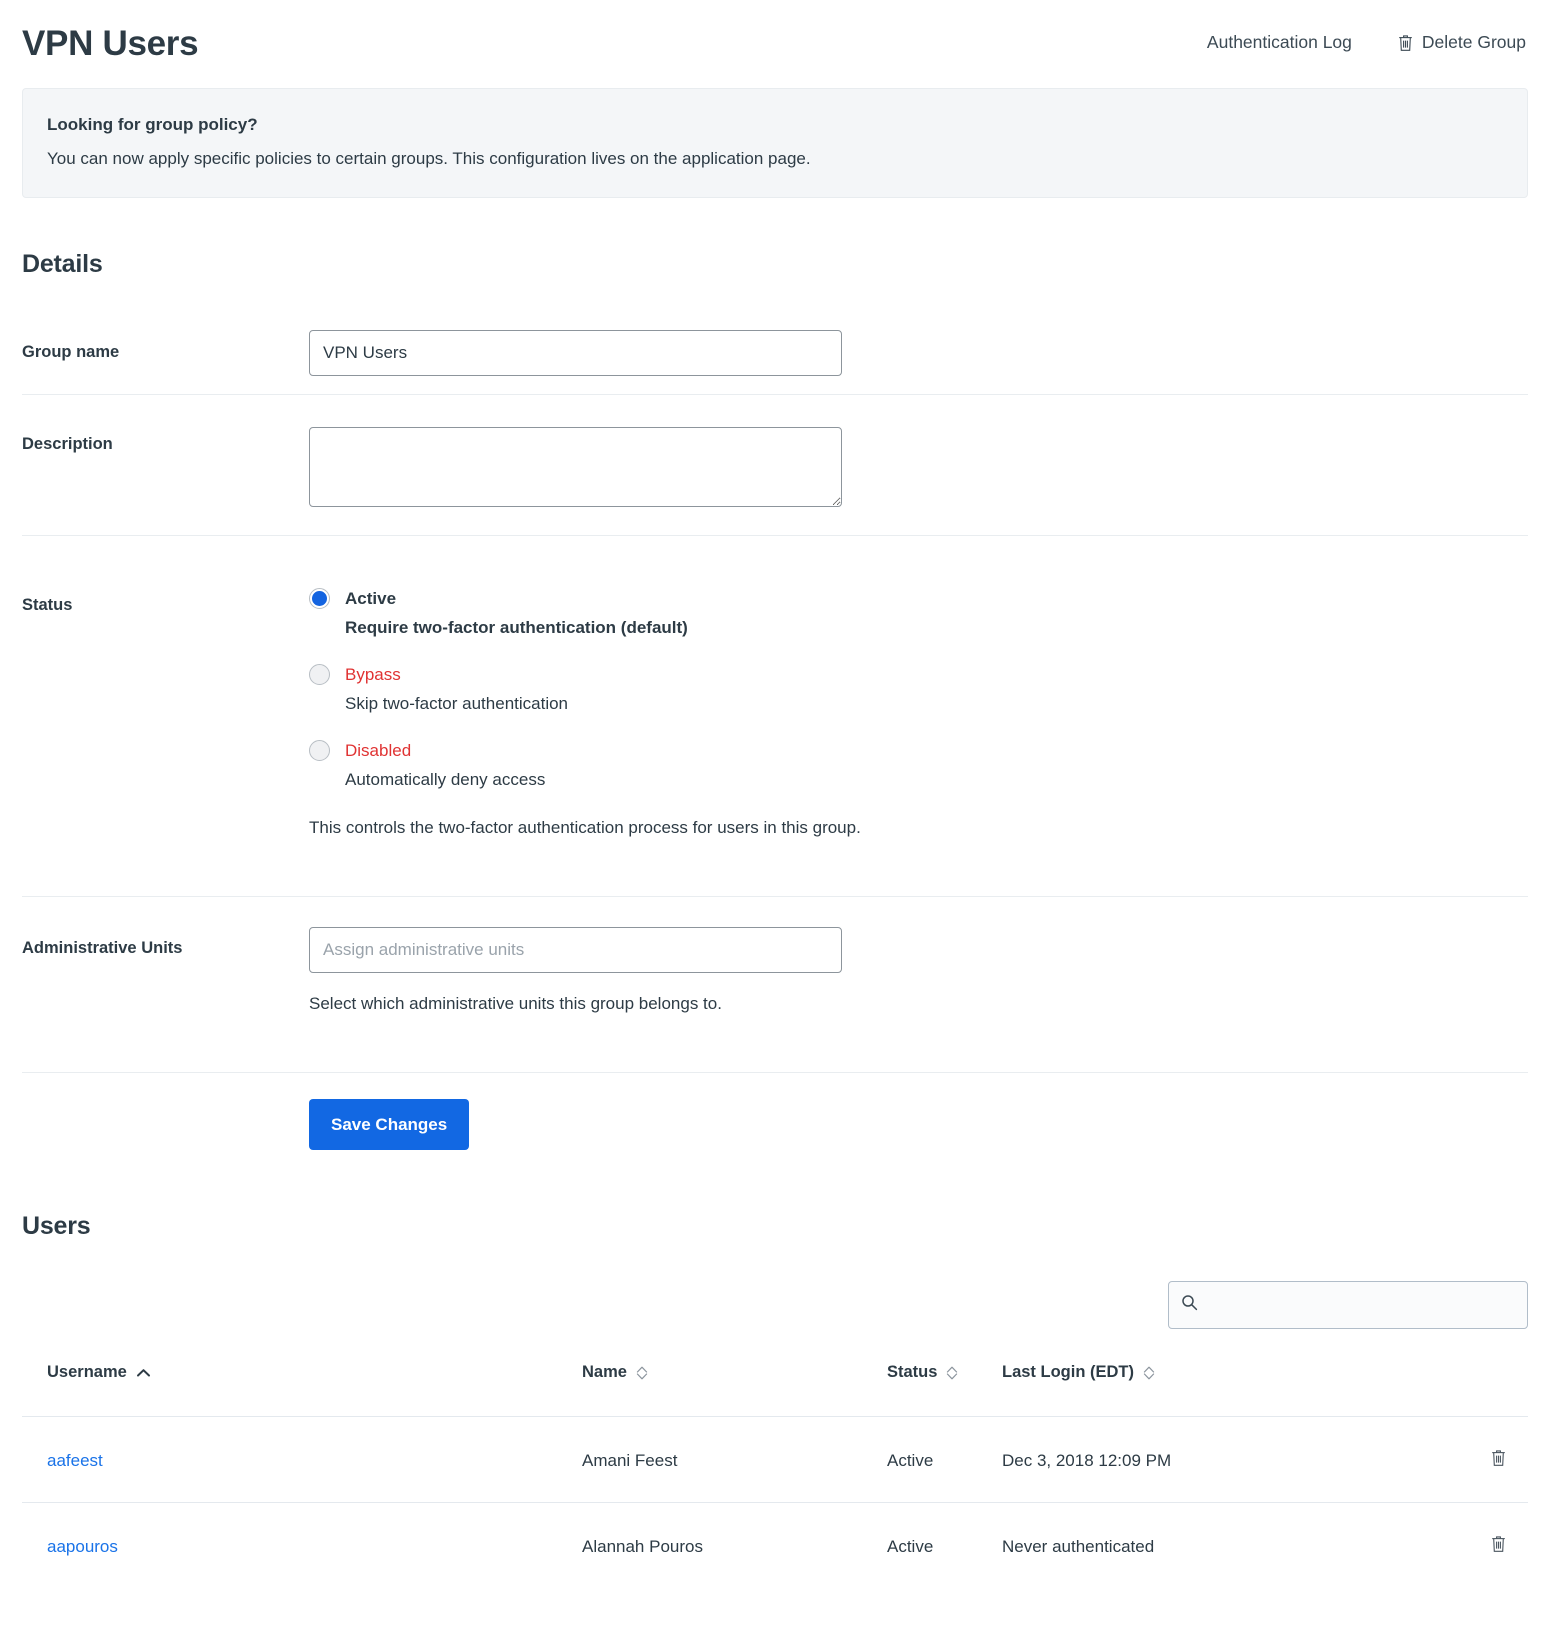 Image resolution: width=1550 pixels, height=1643 pixels. What do you see at coordinates (87, 1372) in the screenshot?
I see `column-header-username-label: Username` at bounding box center [87, 1372].